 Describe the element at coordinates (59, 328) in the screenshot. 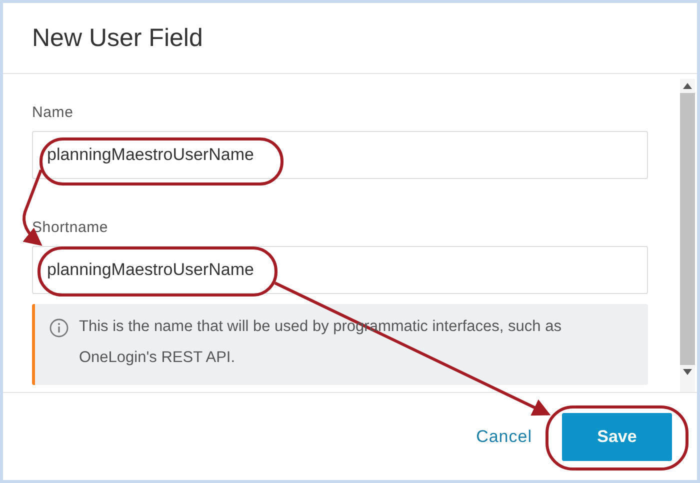

I see `info-icon` at that location.